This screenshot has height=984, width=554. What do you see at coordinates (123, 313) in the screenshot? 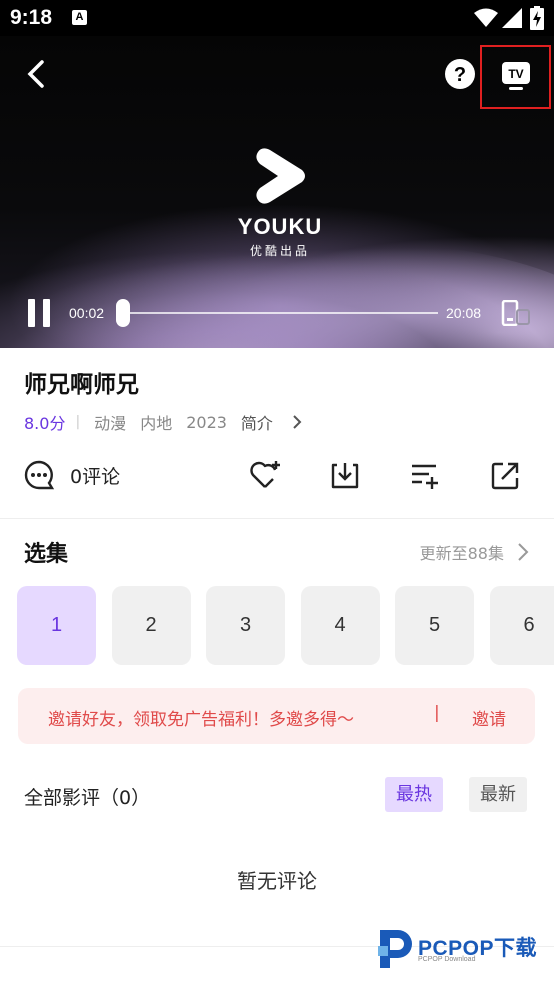
I see `progress-thumb` at bounding box center [123, 313].